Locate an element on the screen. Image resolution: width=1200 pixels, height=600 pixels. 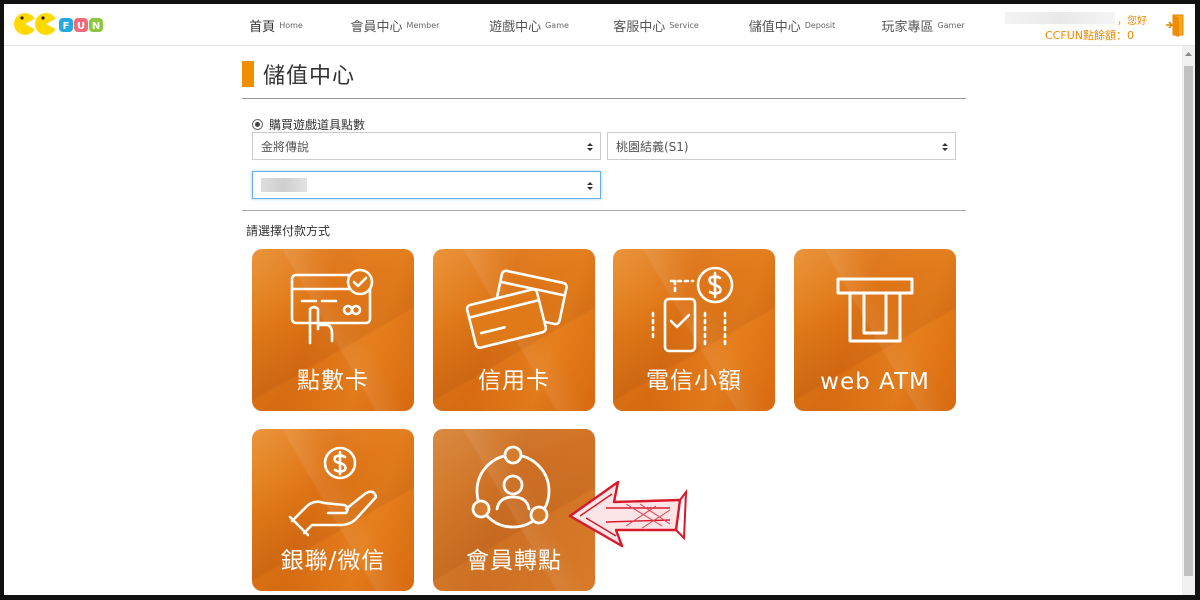
nav-game: 遊戲中心 Game is located at coordinates (529, 25).